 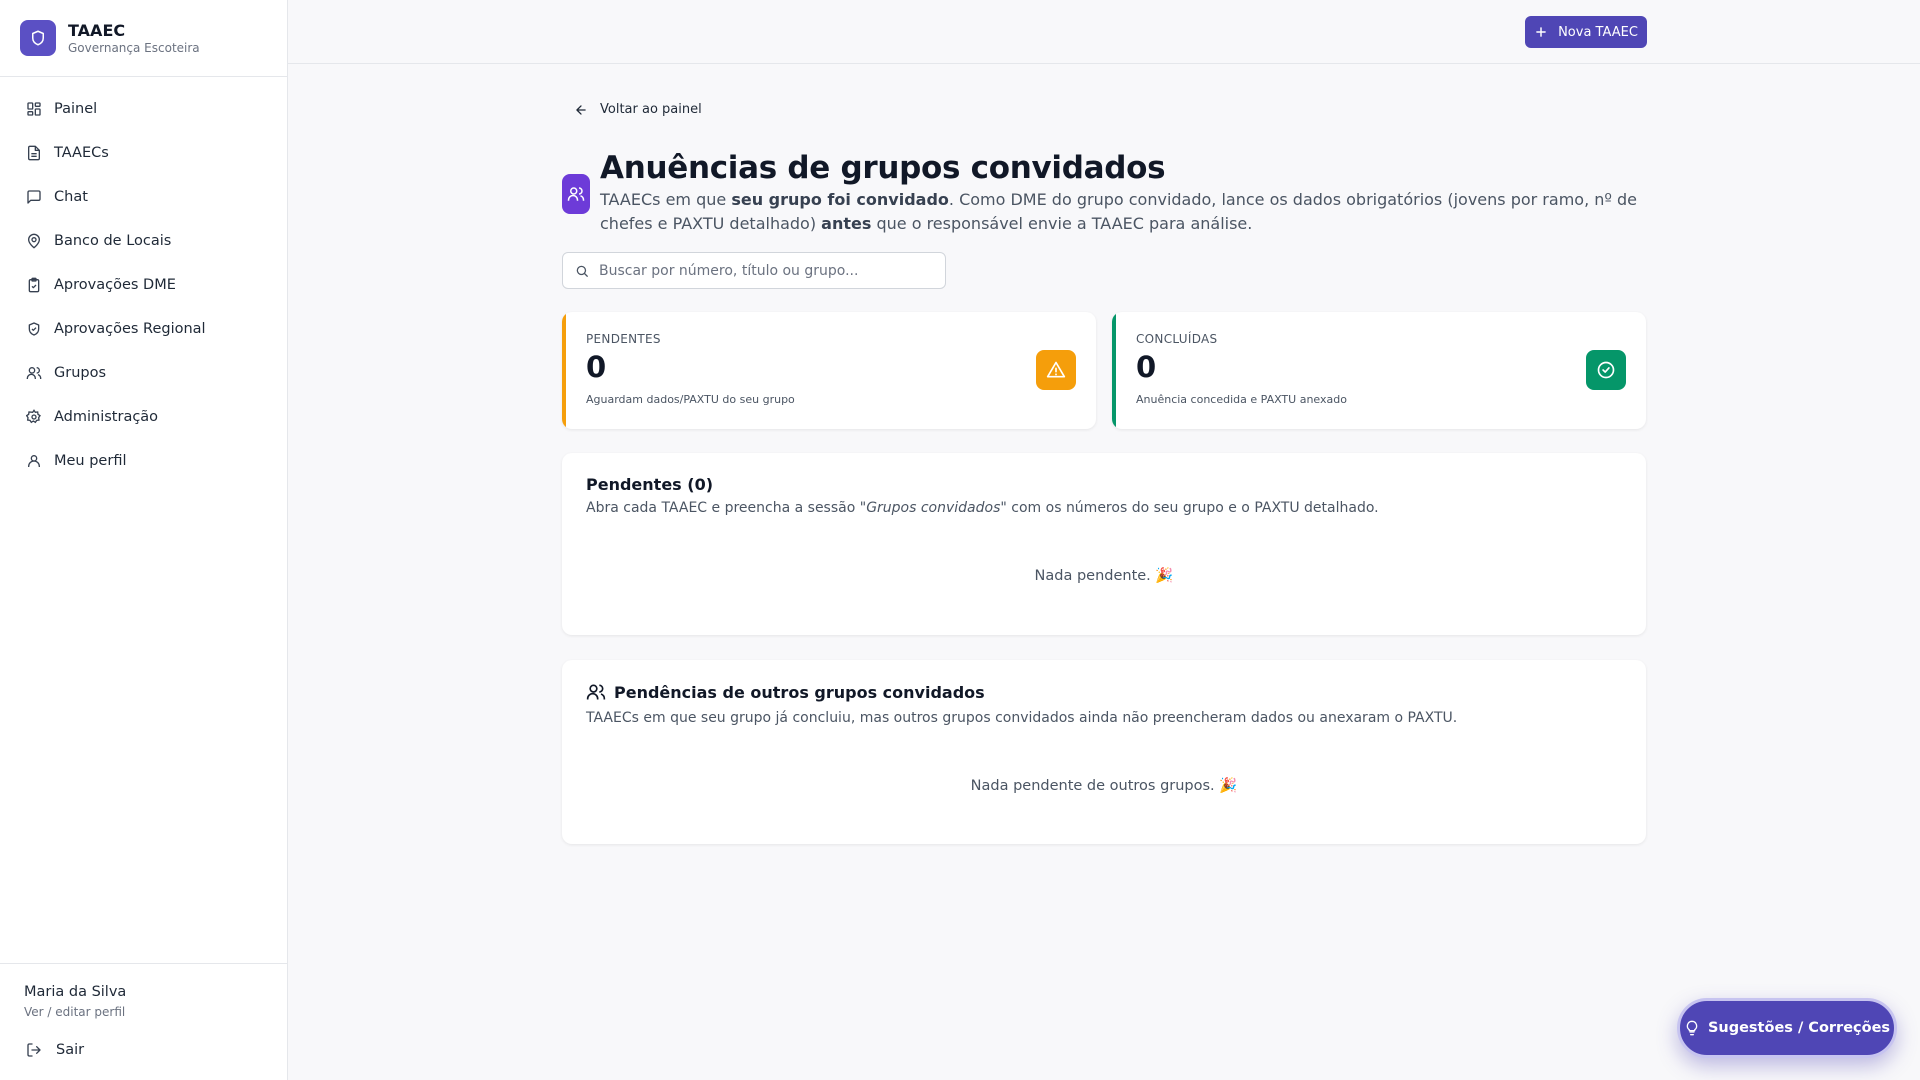 What do you see at coordinates (143, 1021) in the screenshot?
I see `sidebar-footer: Maria da Silva Ver / editar perfil Sair` at bounding box center [143, 1021].